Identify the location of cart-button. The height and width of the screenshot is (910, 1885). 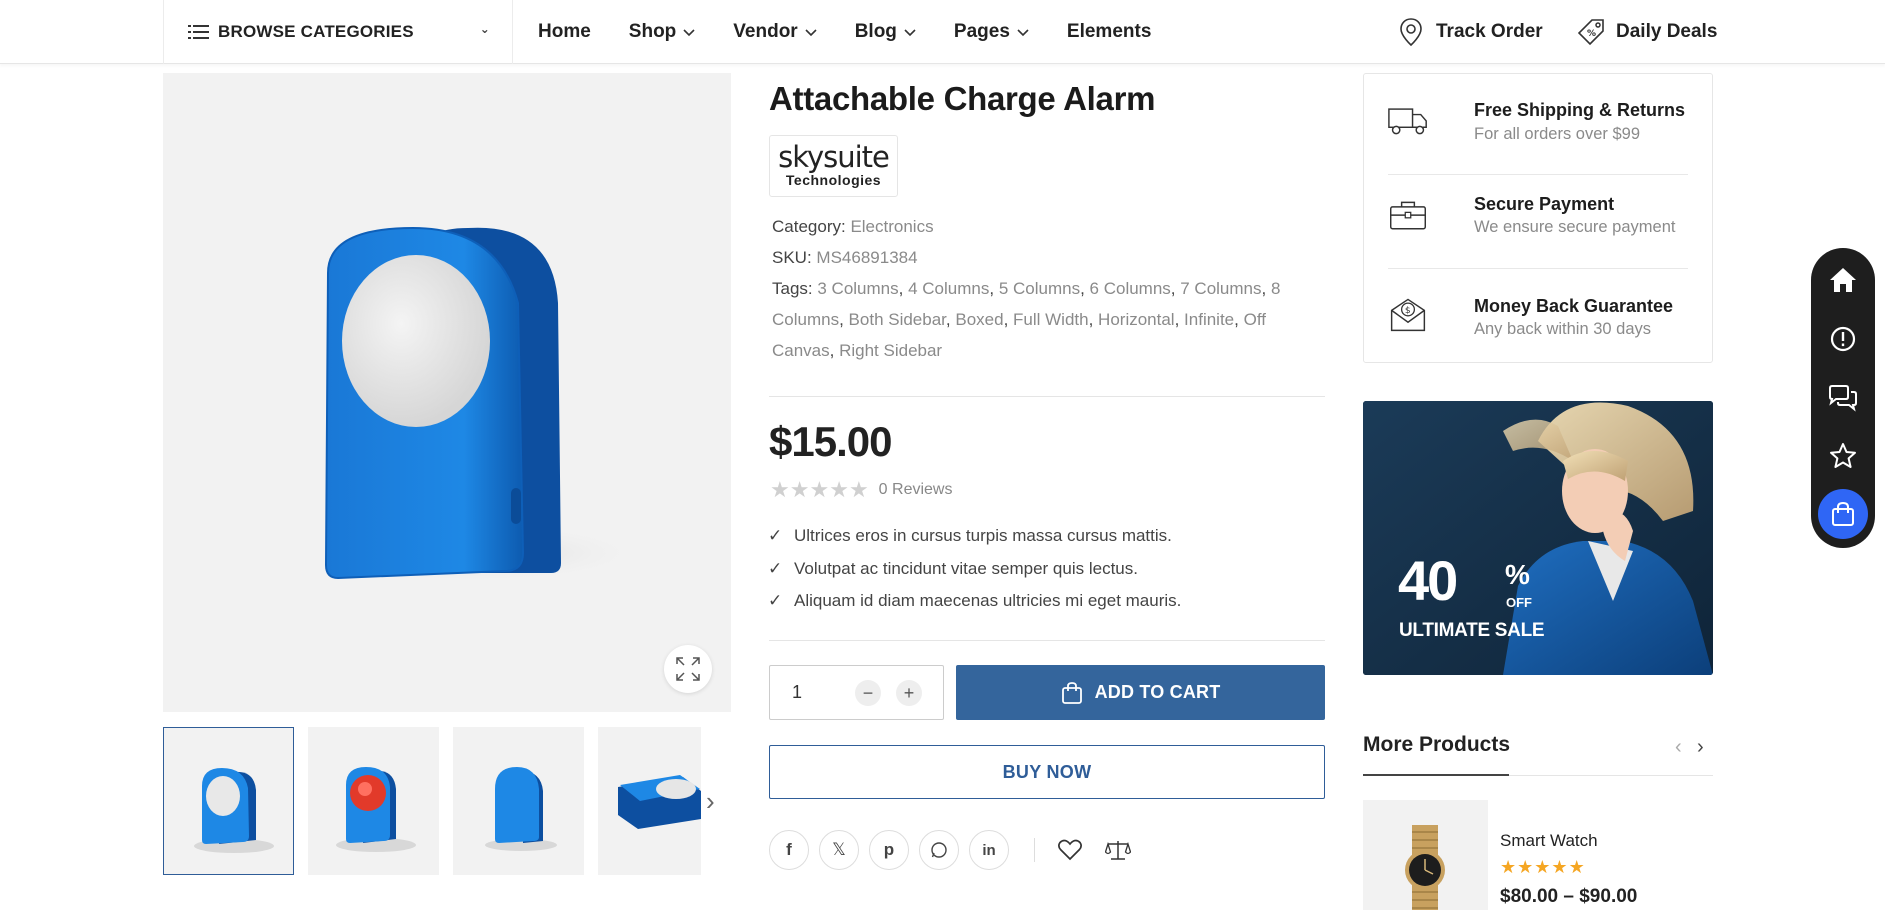
(1843, 514).